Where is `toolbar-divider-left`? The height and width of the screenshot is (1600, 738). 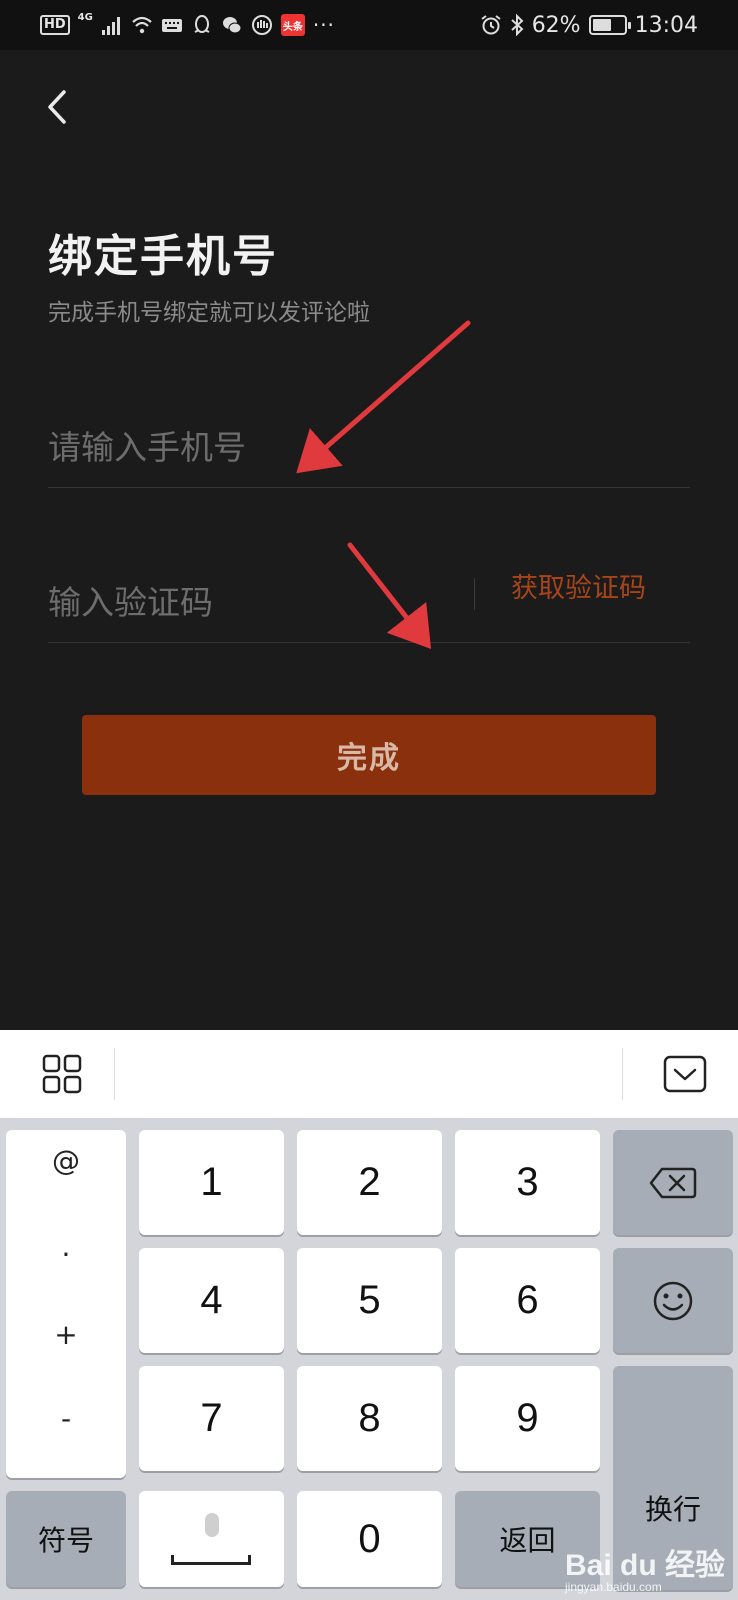
toolbar-divider-left is located at coordinates (114, 1074).